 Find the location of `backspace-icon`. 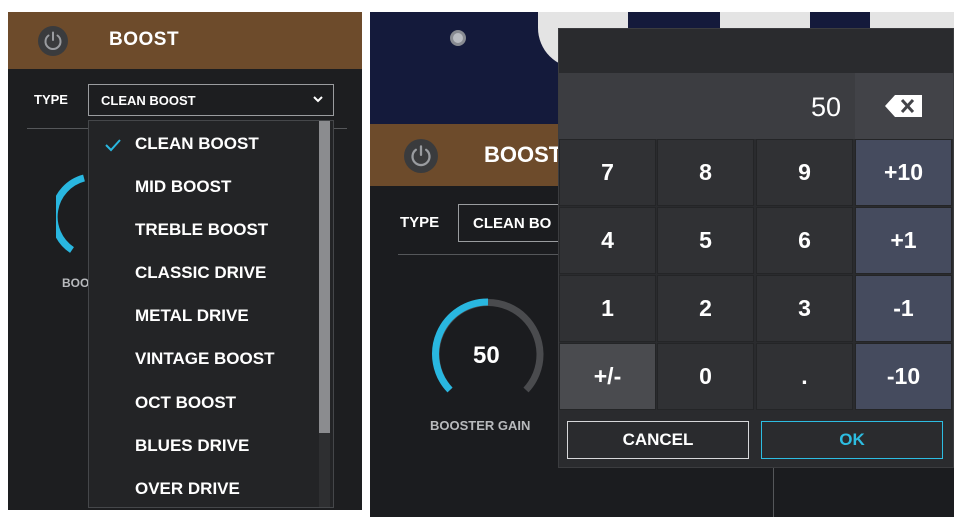

backspace-icon is located at coordinates (903, 106).